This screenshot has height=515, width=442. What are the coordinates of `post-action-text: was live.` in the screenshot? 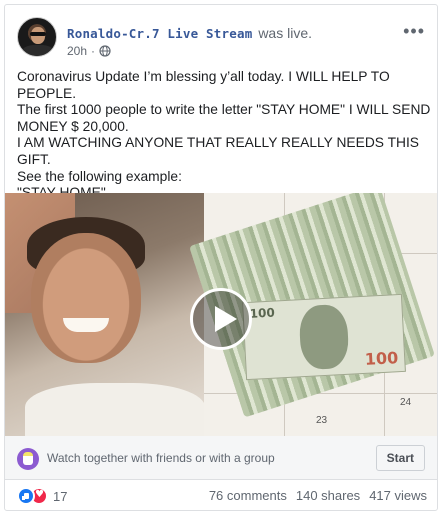 It's located at (285, 33).